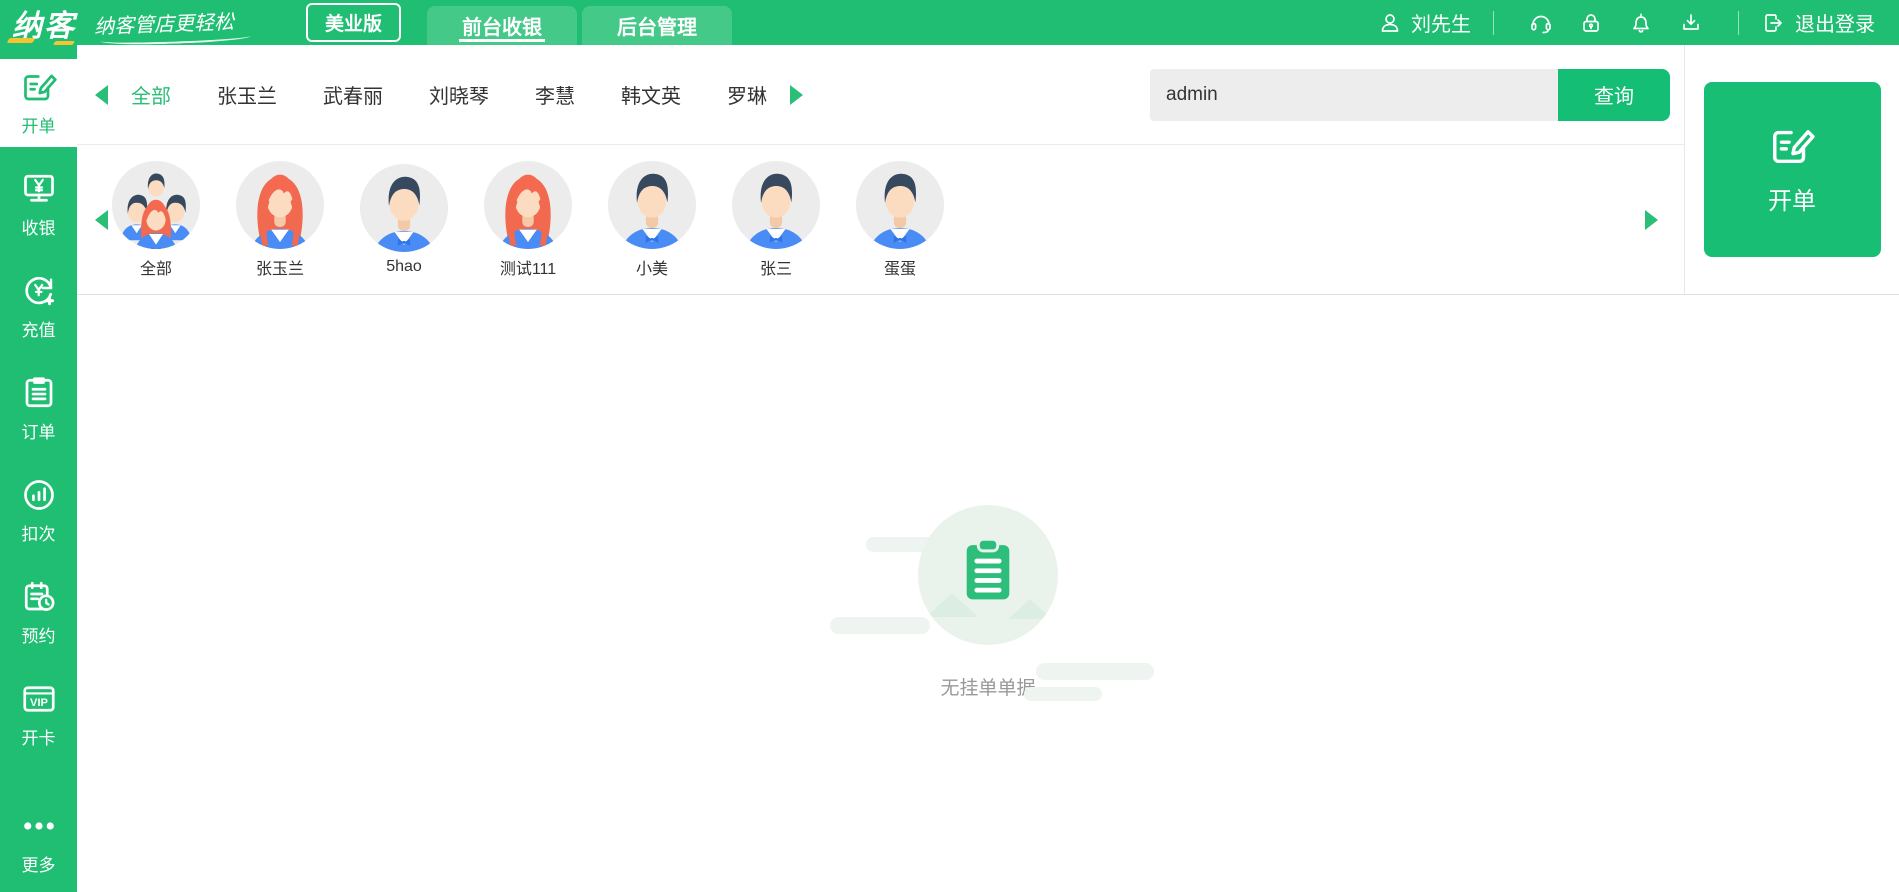 This screenshot has height=892, width=1899. I want to click on user-name: 刘先生, so click(1441, 25).